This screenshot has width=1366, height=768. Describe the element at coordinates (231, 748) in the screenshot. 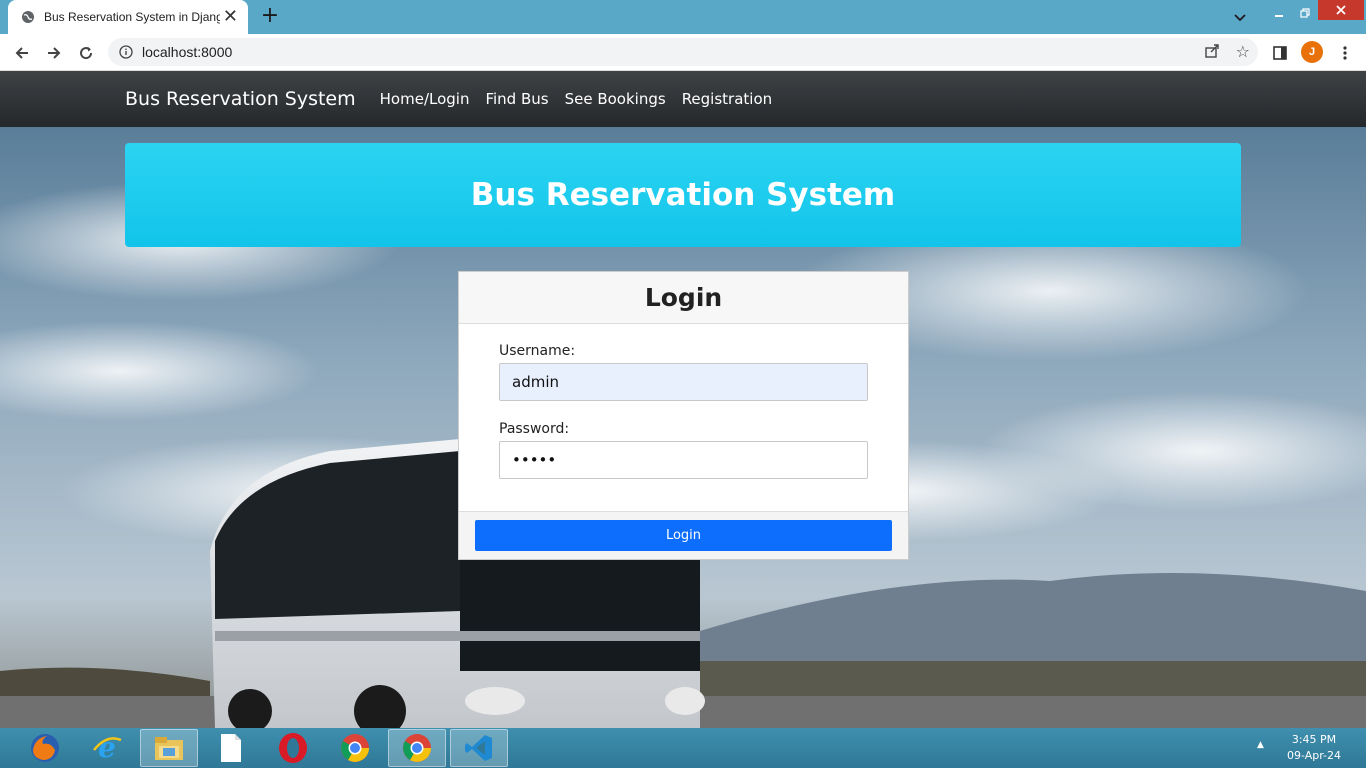

I see `blank-document-icon` at that location.